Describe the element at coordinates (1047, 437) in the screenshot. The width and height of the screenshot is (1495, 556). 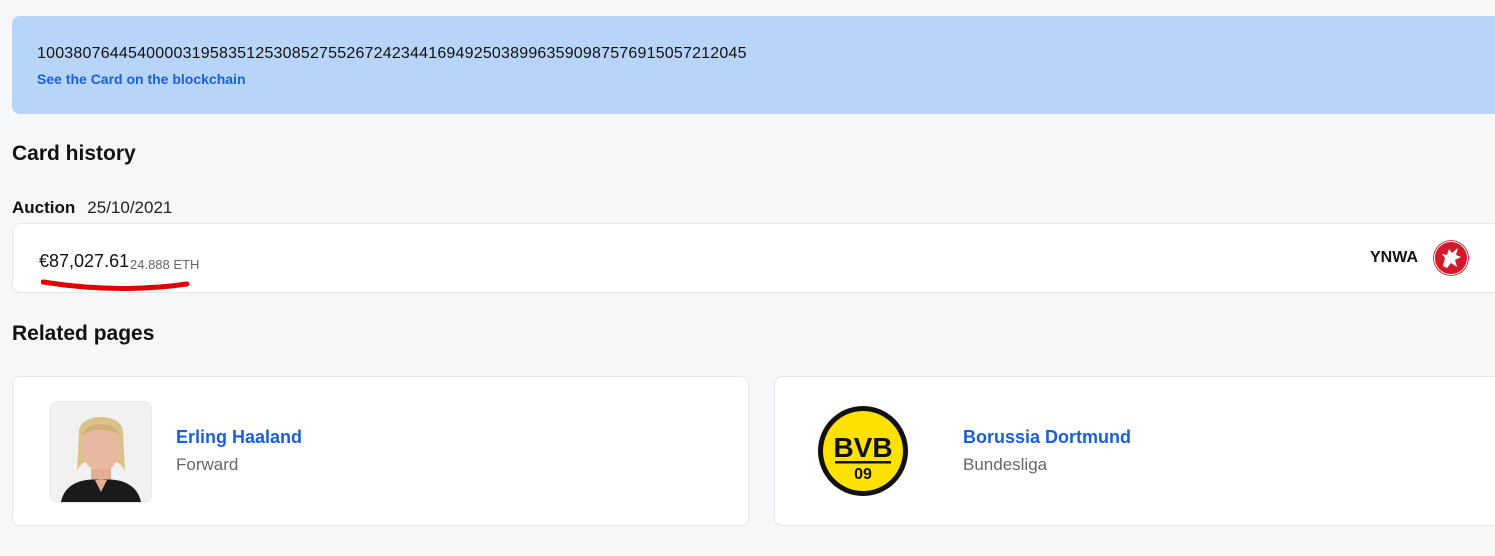
I see `club-name-link: Borussia Dortmund` at that location.